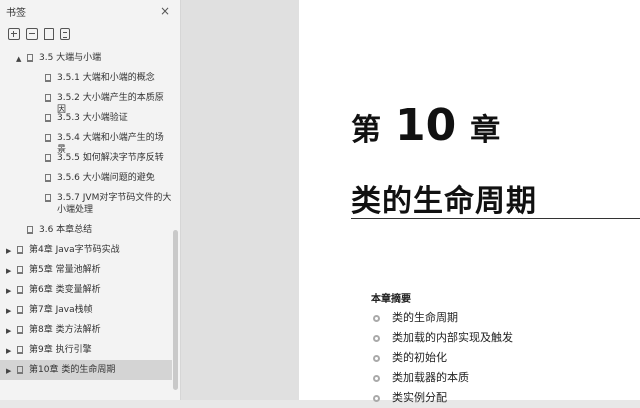 The image size is (640, 408). I want to click on summary-item-text: 类的初始化, so click(419, 357).